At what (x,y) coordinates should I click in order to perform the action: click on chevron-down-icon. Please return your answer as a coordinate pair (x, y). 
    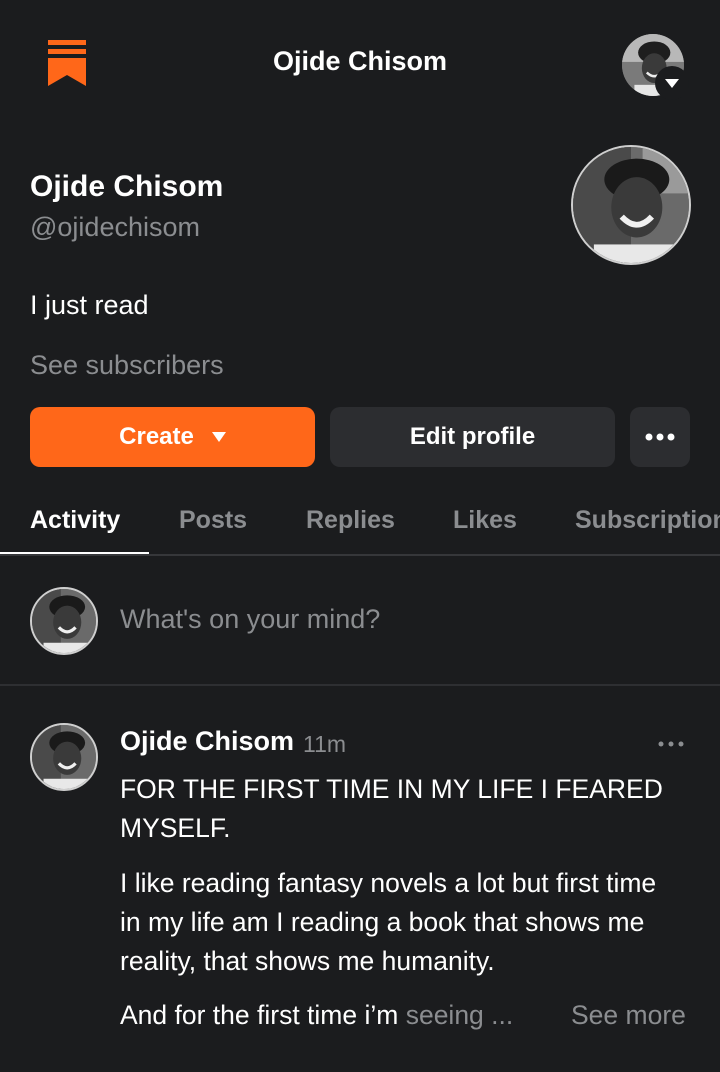
    Looking at the image, I should click on (672, 83).